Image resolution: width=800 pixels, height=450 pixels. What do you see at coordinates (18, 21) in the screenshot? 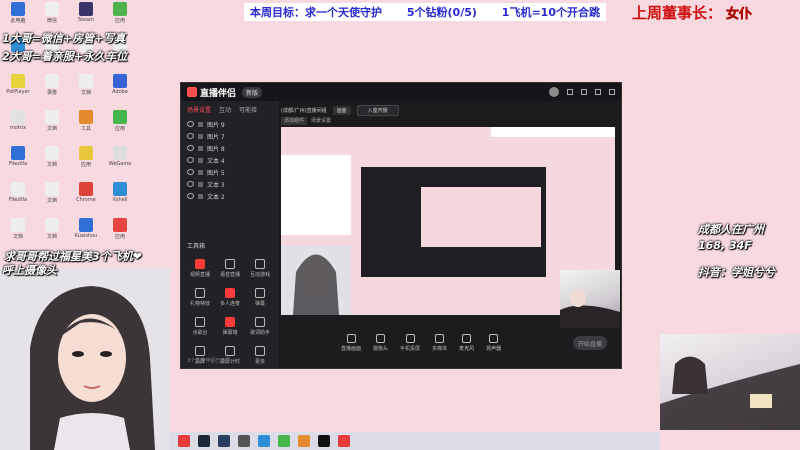
I see `desktop-icon-label: 此电脑` at bounding box center [18, 21].